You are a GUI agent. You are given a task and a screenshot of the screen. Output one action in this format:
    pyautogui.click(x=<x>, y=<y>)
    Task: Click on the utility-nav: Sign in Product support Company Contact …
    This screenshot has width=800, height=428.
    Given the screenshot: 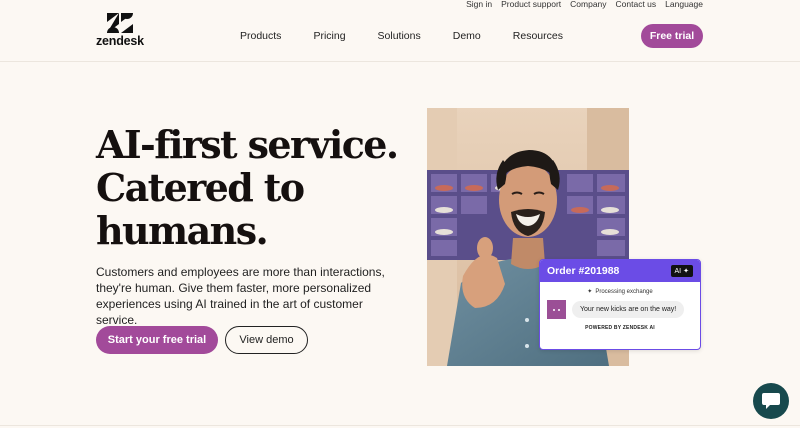 What is the action you would take?
    pyautogui.click(x=584, y=4)
    